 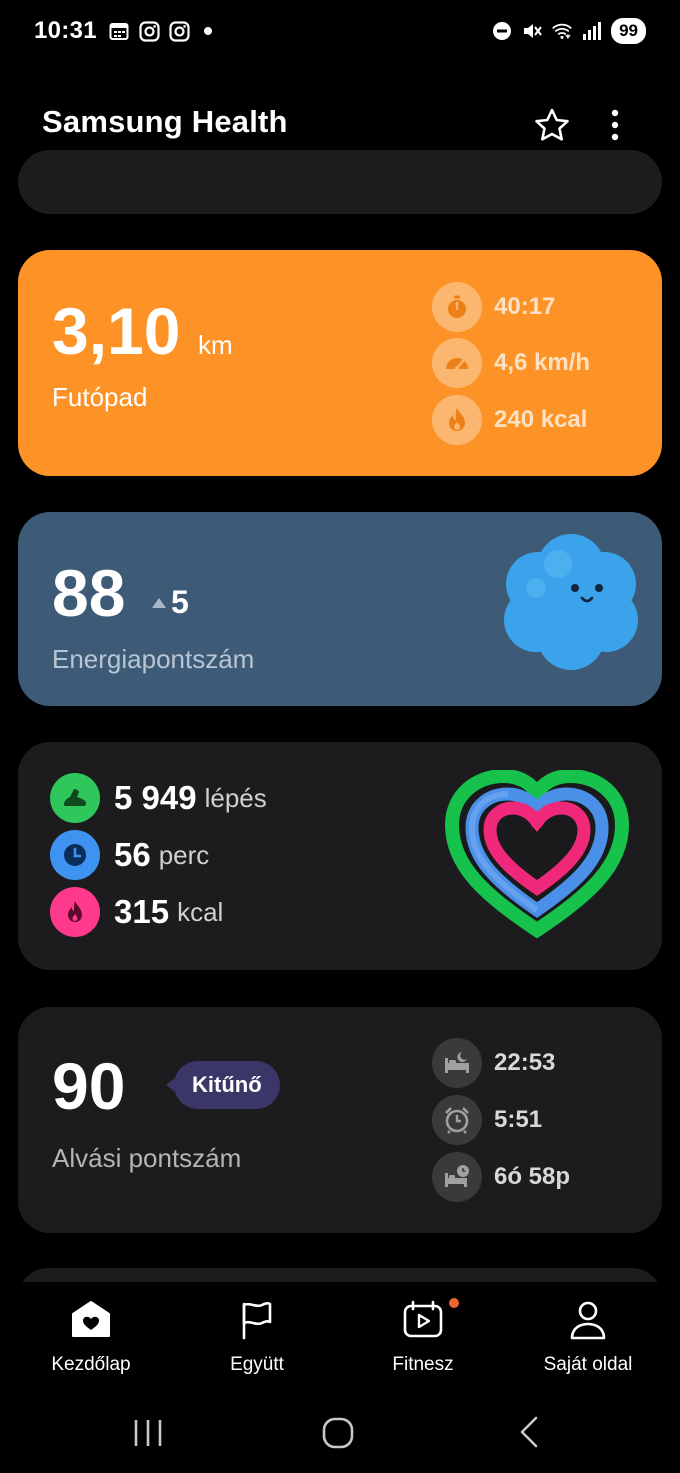 I want to click on treadmill-duration: 40:17, so click(x=493, y=307).